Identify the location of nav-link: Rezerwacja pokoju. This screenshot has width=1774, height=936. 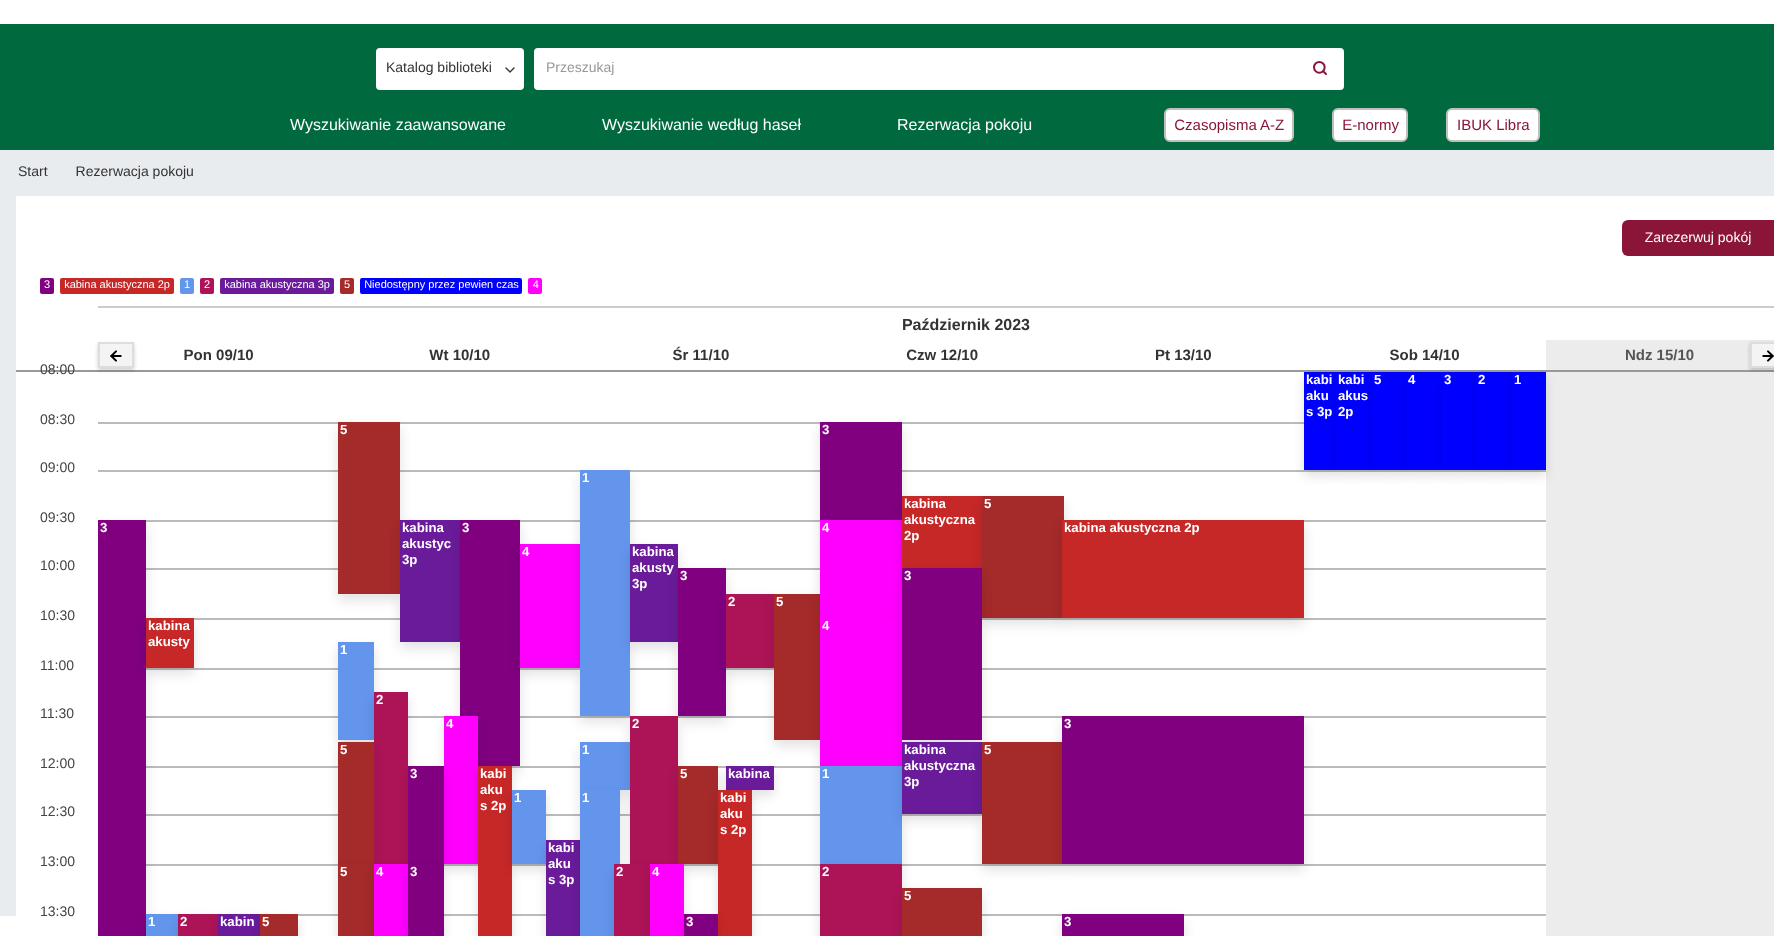
(965, 125).